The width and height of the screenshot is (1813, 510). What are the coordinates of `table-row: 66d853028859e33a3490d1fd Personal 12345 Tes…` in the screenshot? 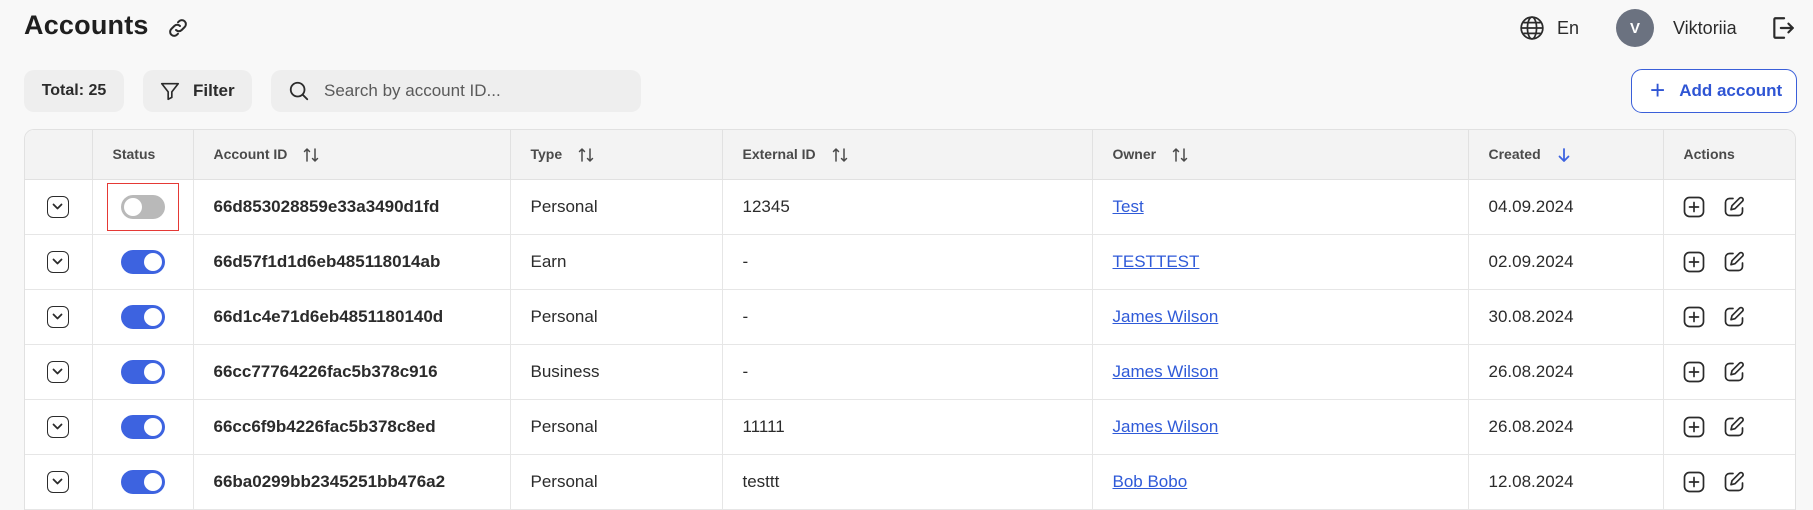 It's located at (910, 207).